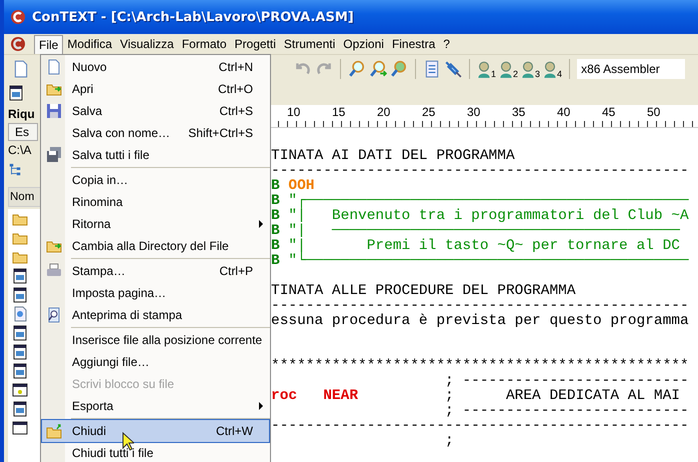 This screenshot has height=462, width=698. What do you see at coordinates (147, 44) in the screenshot?
I see `menu-item: Visualizza` at bounding box center [147, 44].